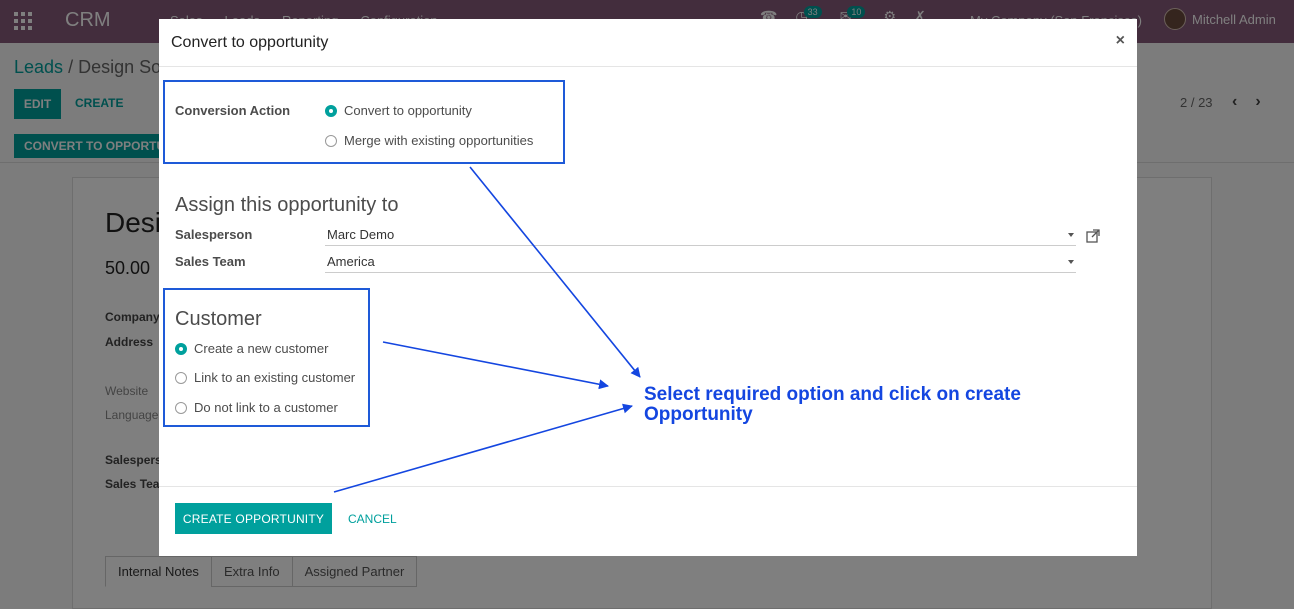 This screenshot has height=609, width=1294. I want to click on arrow-from-customer-box, so click(495, 365).